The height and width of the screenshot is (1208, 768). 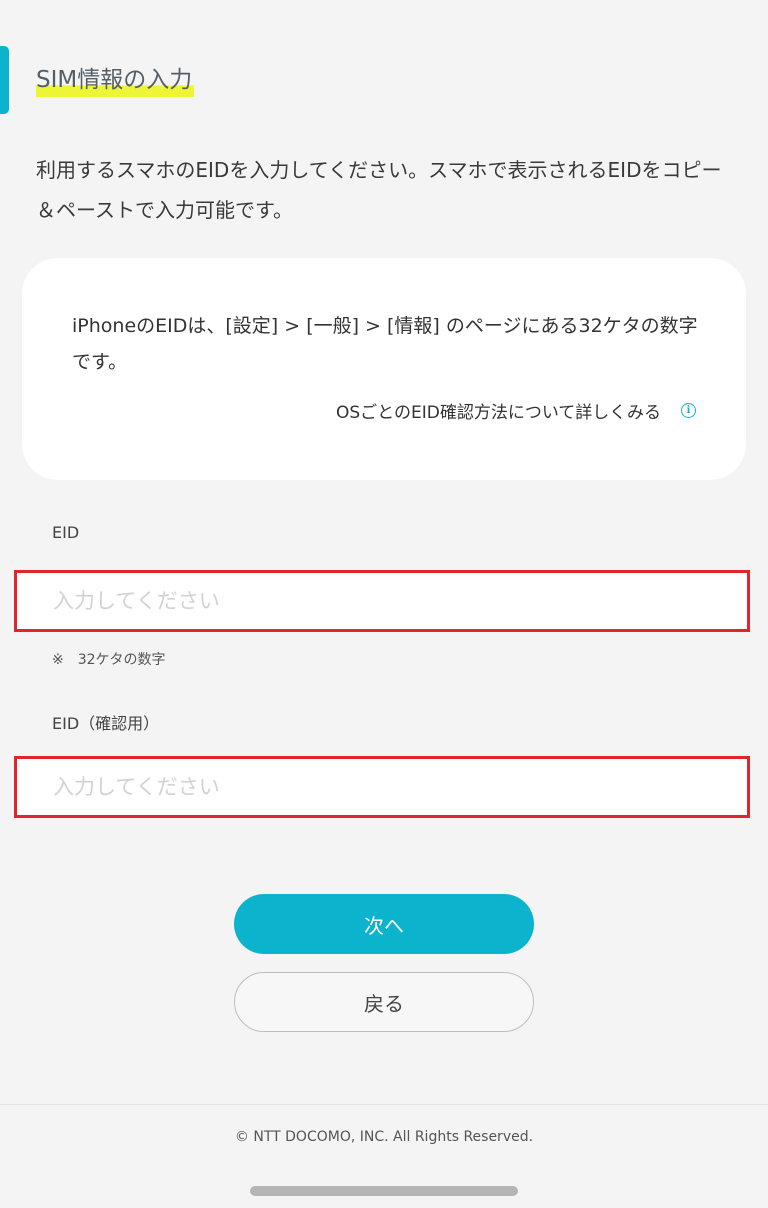 I want to click on eid-help-link-label: OSごとのEID確認方法について詳しくみる, so click(x=498, y=413).